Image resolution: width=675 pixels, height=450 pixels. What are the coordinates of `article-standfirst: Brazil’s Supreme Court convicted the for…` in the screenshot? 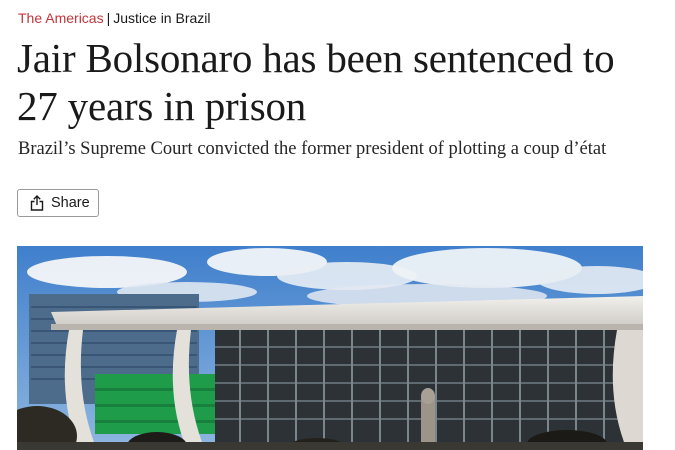 It's located at (312, 149).